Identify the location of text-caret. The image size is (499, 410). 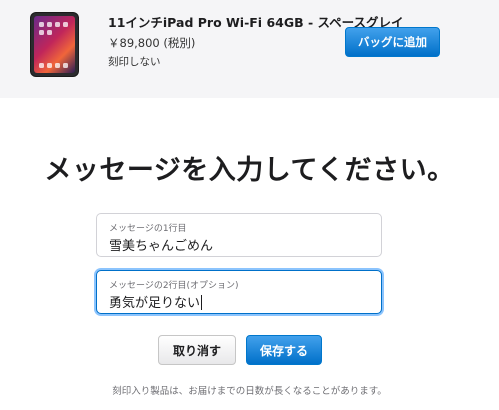
(202, 302).